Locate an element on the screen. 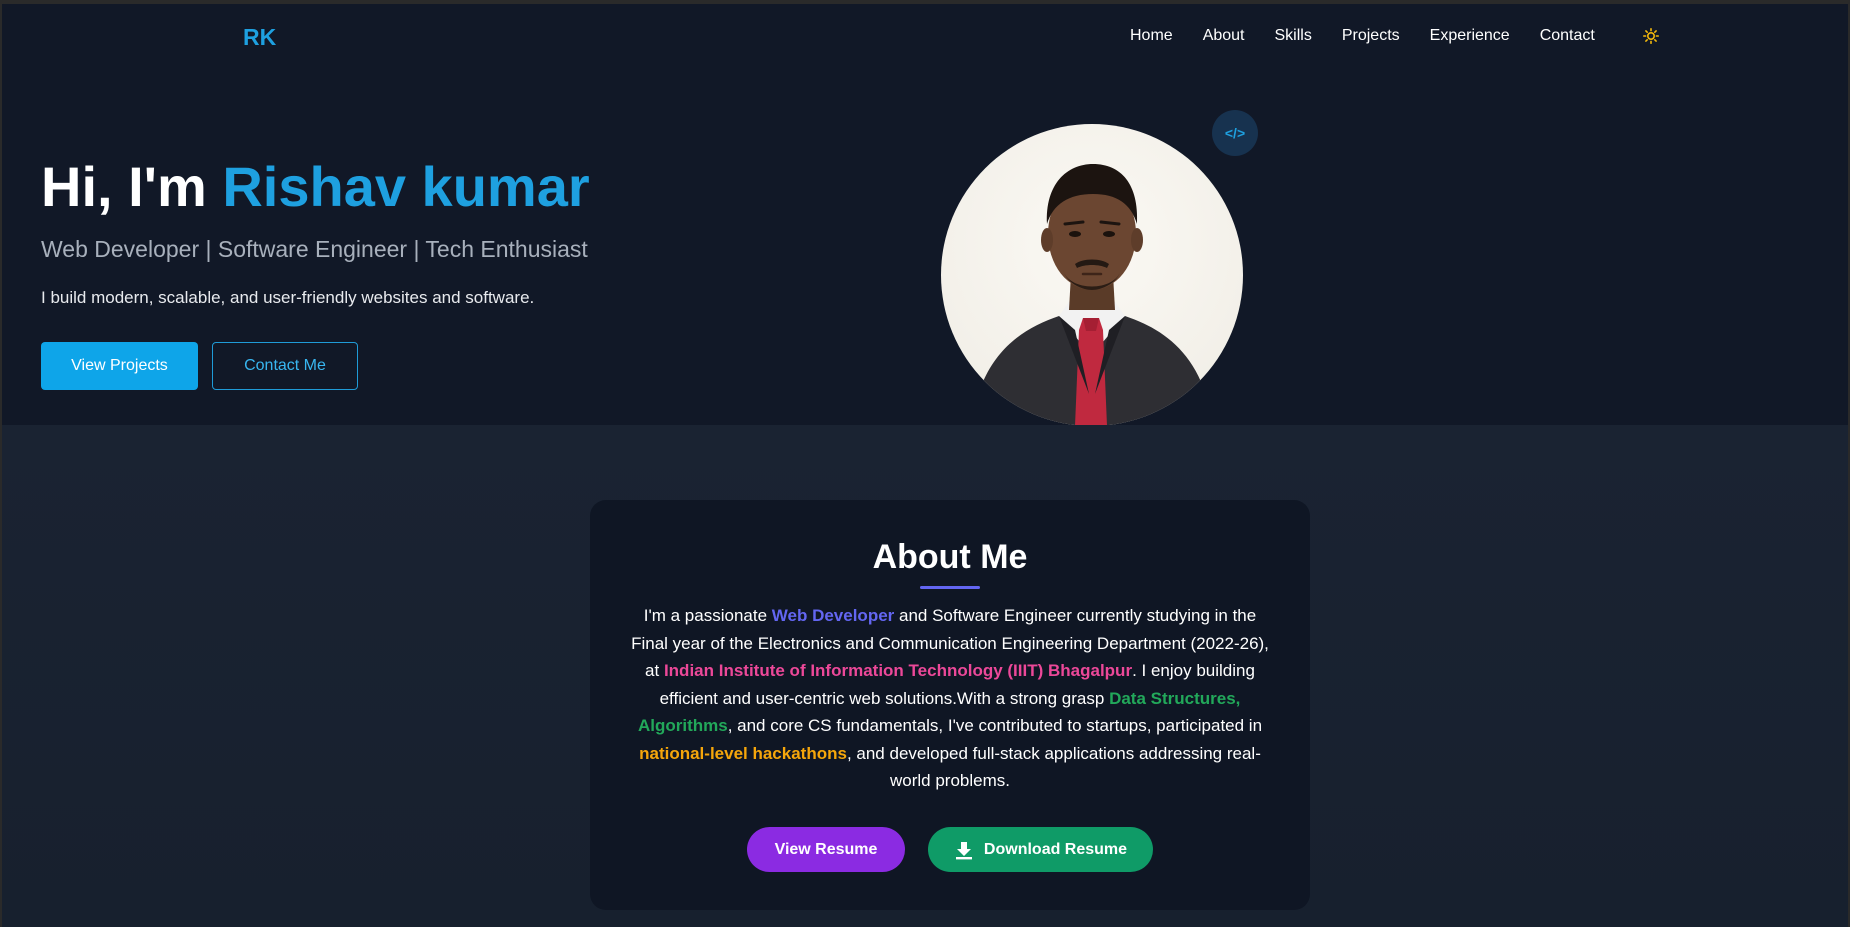  download-resume-button: Download Resume is located at coordinates (1040, 849).